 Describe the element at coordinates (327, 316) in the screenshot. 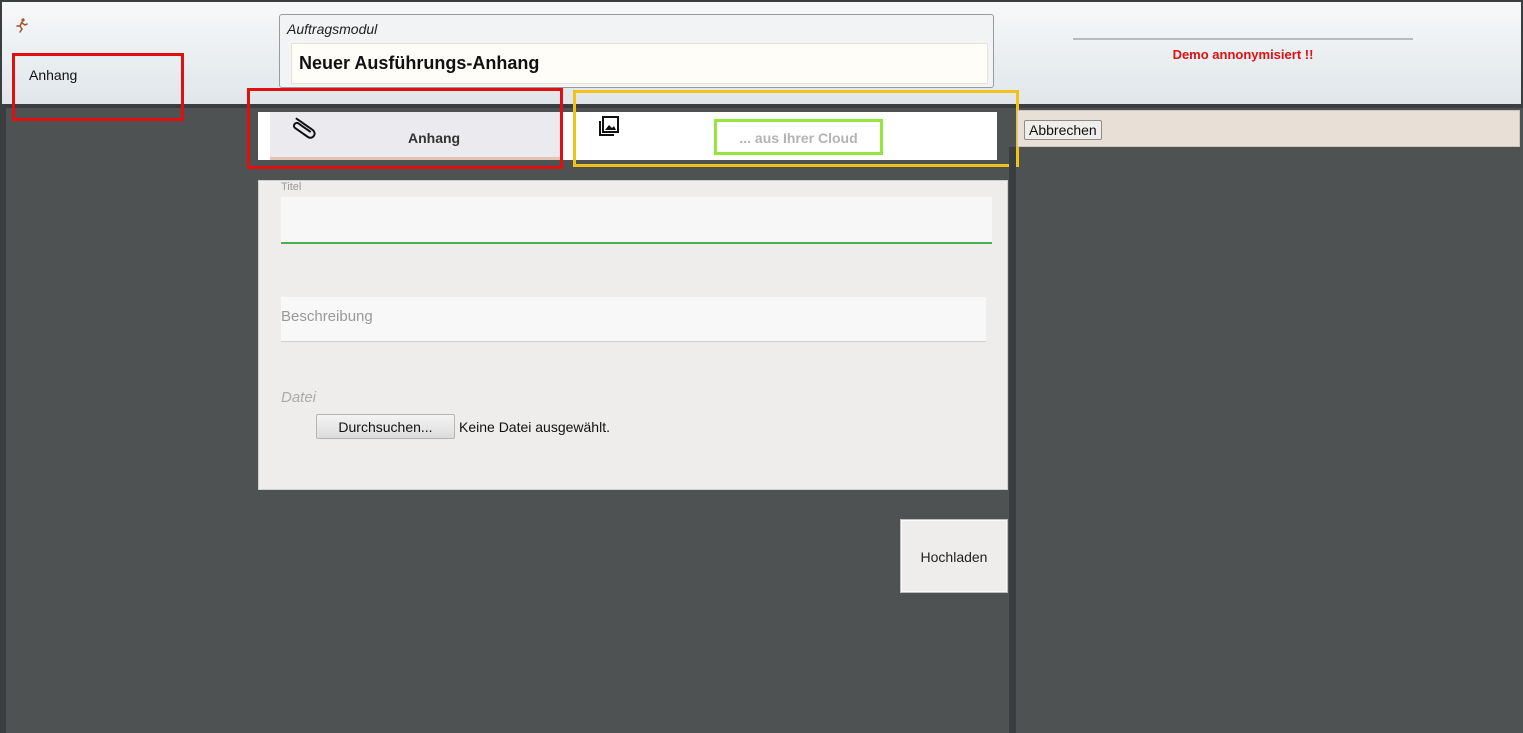

I see `description-placeholder: Beschreibung` at that location.